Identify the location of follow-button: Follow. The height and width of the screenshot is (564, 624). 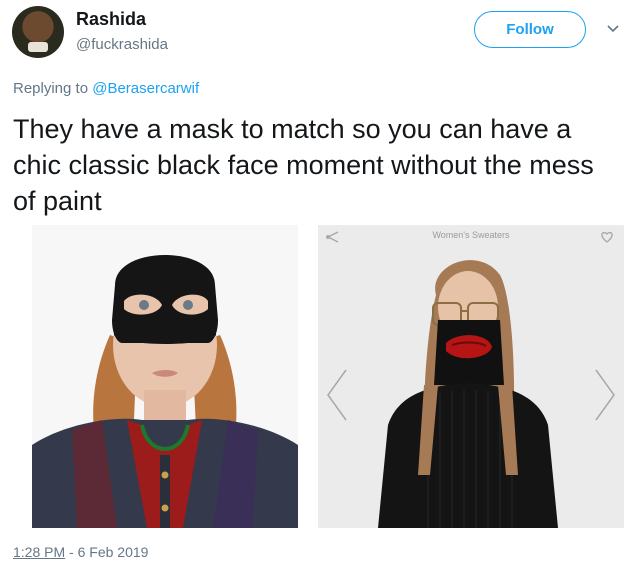
(530, 29).